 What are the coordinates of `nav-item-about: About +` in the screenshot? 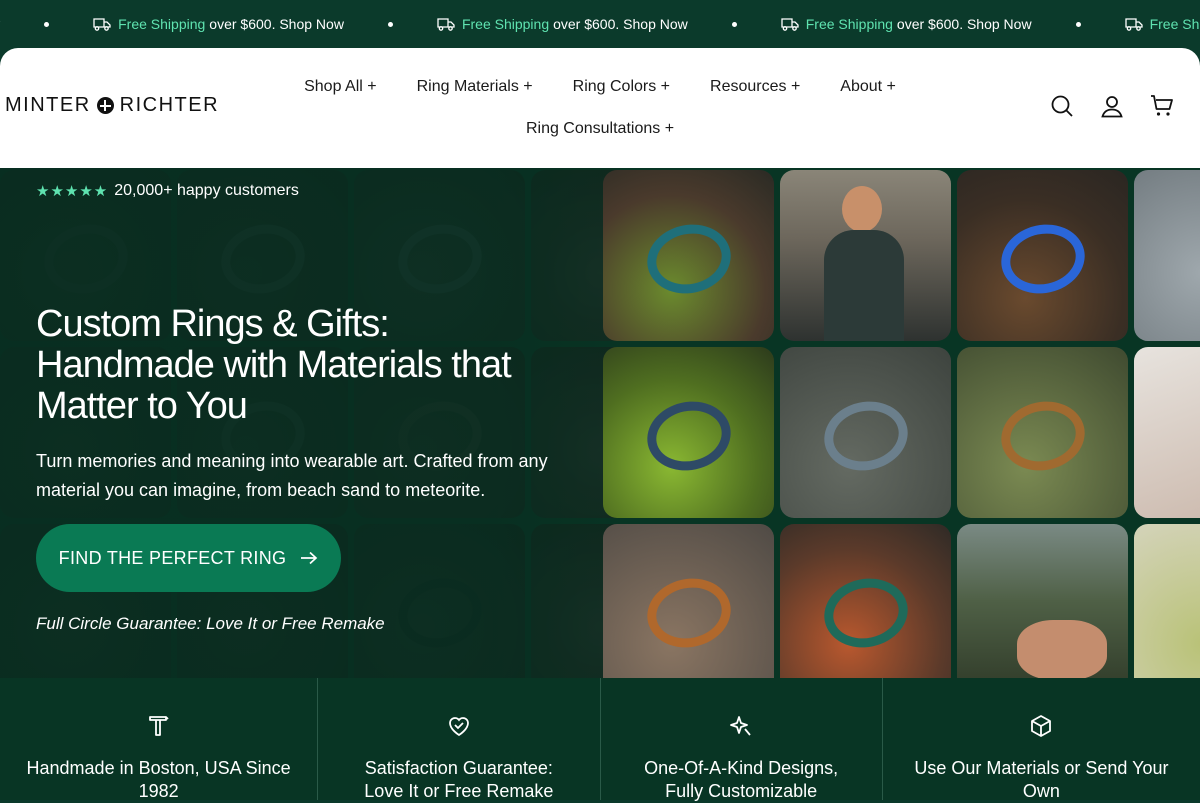 It's located at (868, 87).